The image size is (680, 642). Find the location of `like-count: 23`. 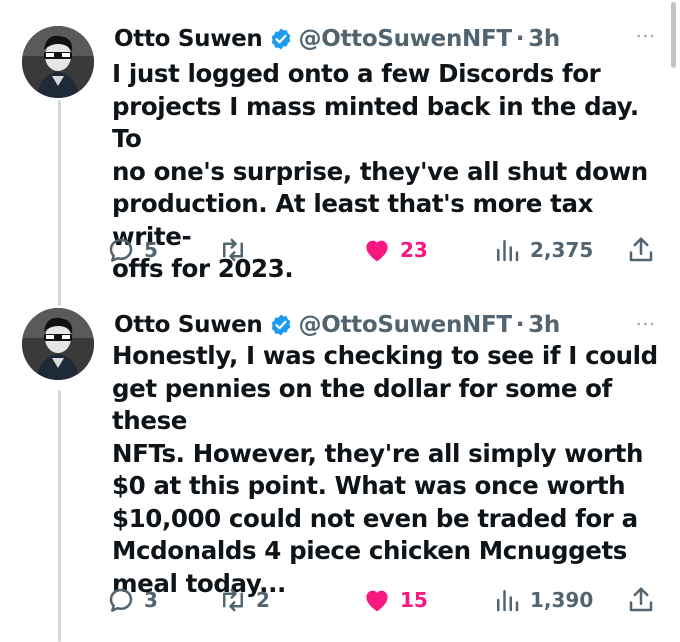

like-count: 23 is located at coordinates (414, 250).